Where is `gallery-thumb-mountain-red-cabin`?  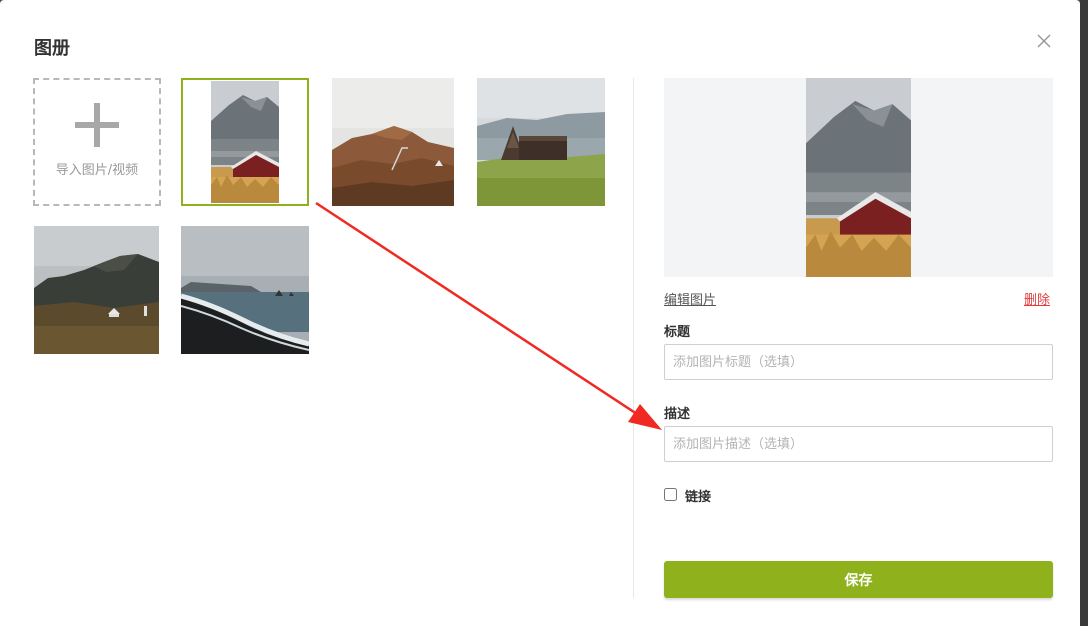
gallery-thumb-mountain-red-cabin is located at coordinates (245, 142).